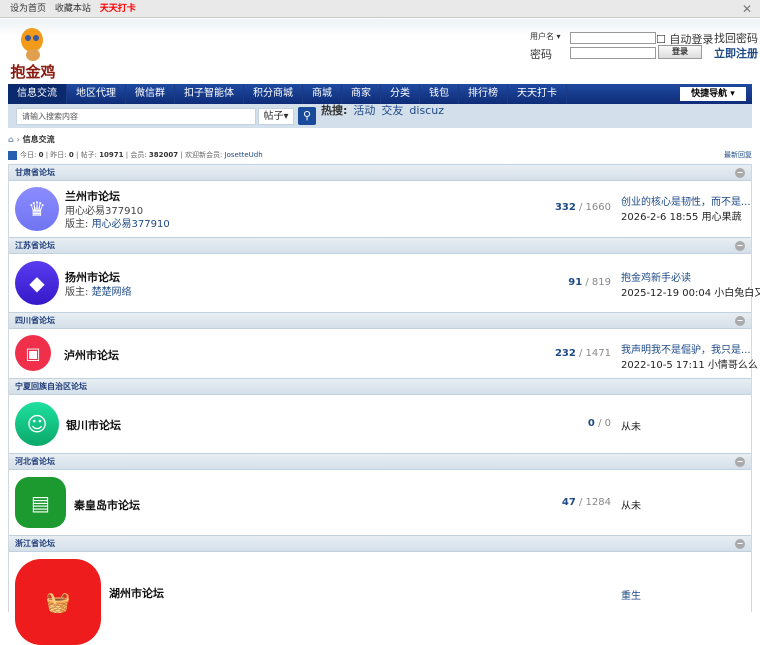 The image size is (760, 645). Describe the element at coordinates (150, 94) in the screenshot. I see `nav-item: 微信群` at that location.